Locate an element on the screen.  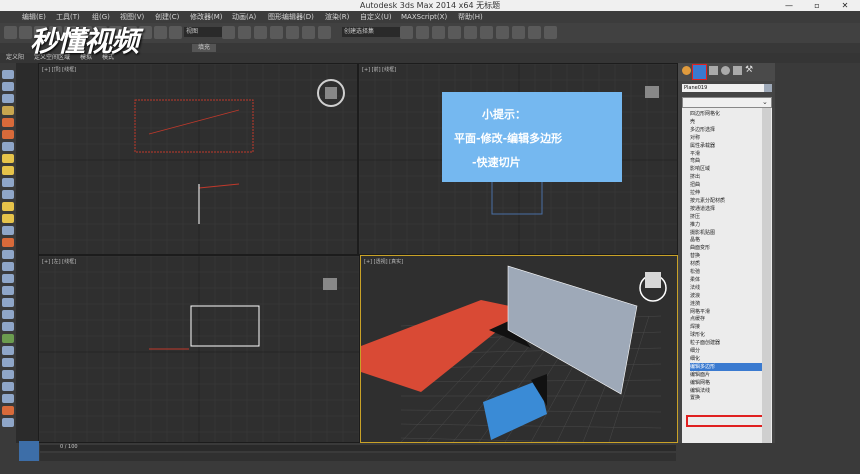
modifier-list-item: 粒子面创建器 is located at coordinates (726, 343).